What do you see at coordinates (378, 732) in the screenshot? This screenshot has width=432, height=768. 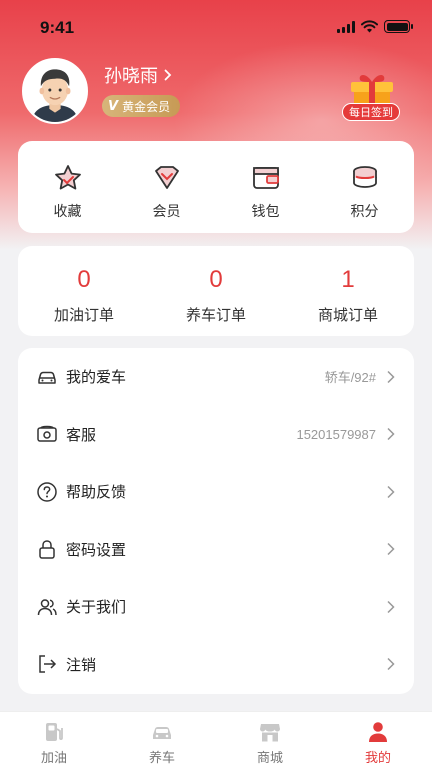 I see `user-icon` at bounding box center [378, 732].